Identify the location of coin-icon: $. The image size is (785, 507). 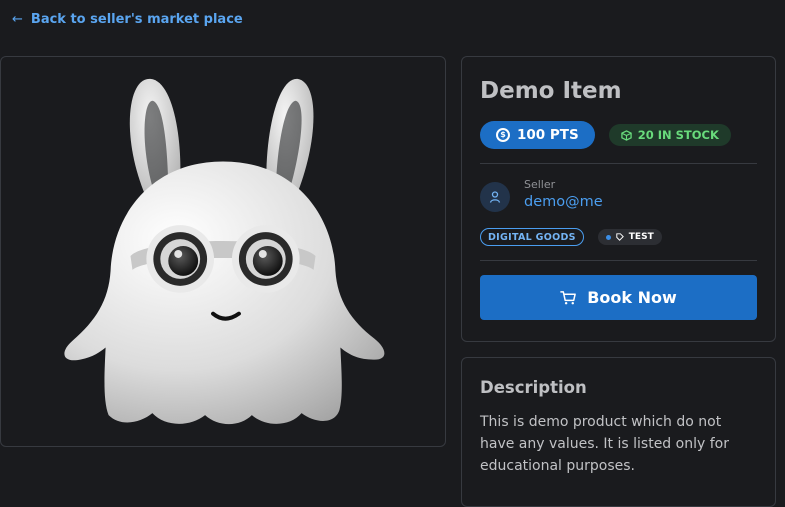
(503, 135).